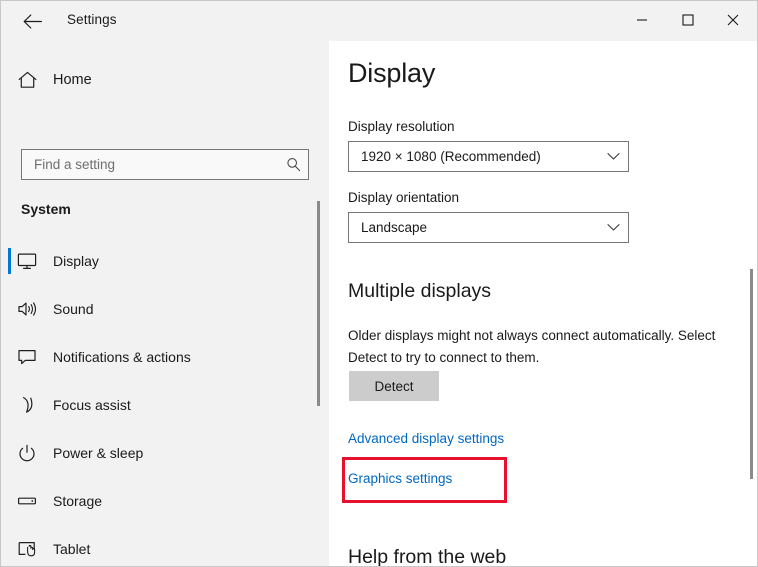 Image resolution: width=758 pixels, height=567 pixels. What do you see at coordinates (157, 453) in the screenshot?
I see `sidebar-item-power-sleep: Power & sleep` at bounding box center [157, 453].